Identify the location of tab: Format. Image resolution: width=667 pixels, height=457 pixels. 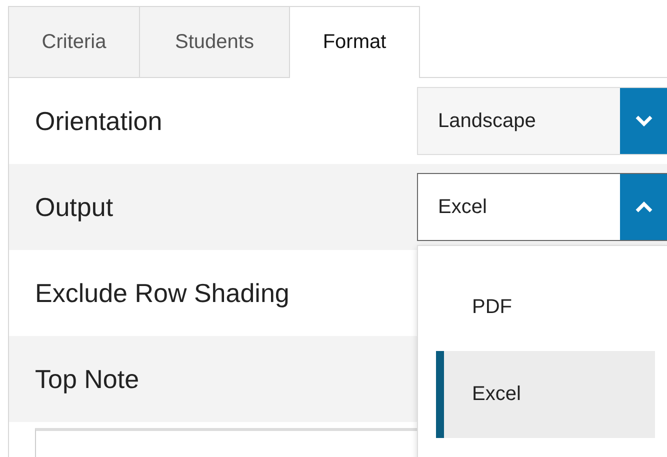
(354, 42).